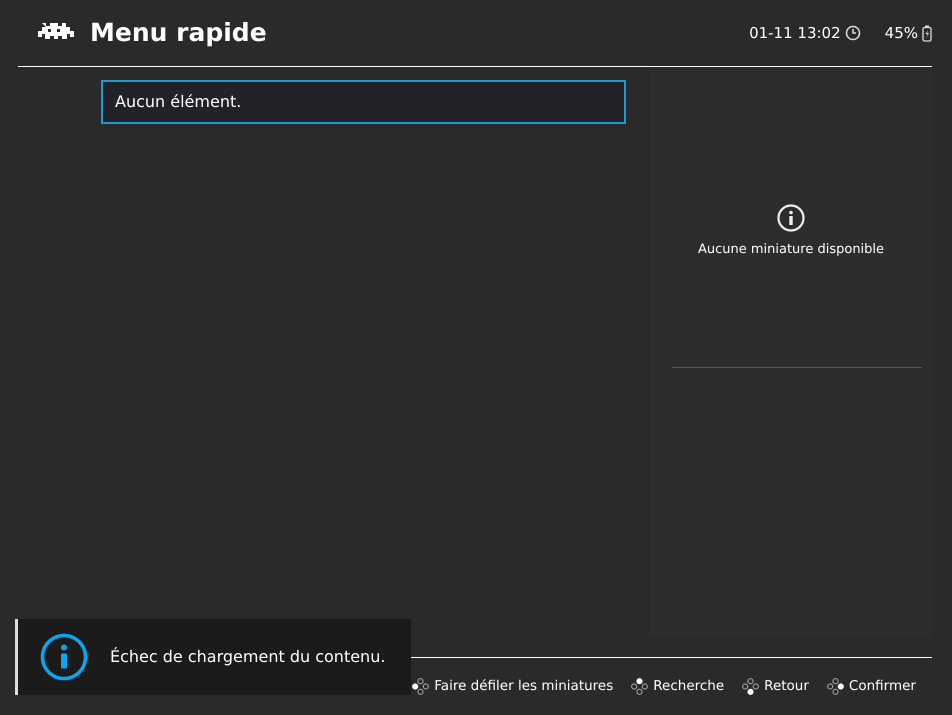  What do you see at coordinates (248, 657) in the screenshot?
I see `notification-message: Échec de chargement du contenu.` at bounding box center [248, 657].